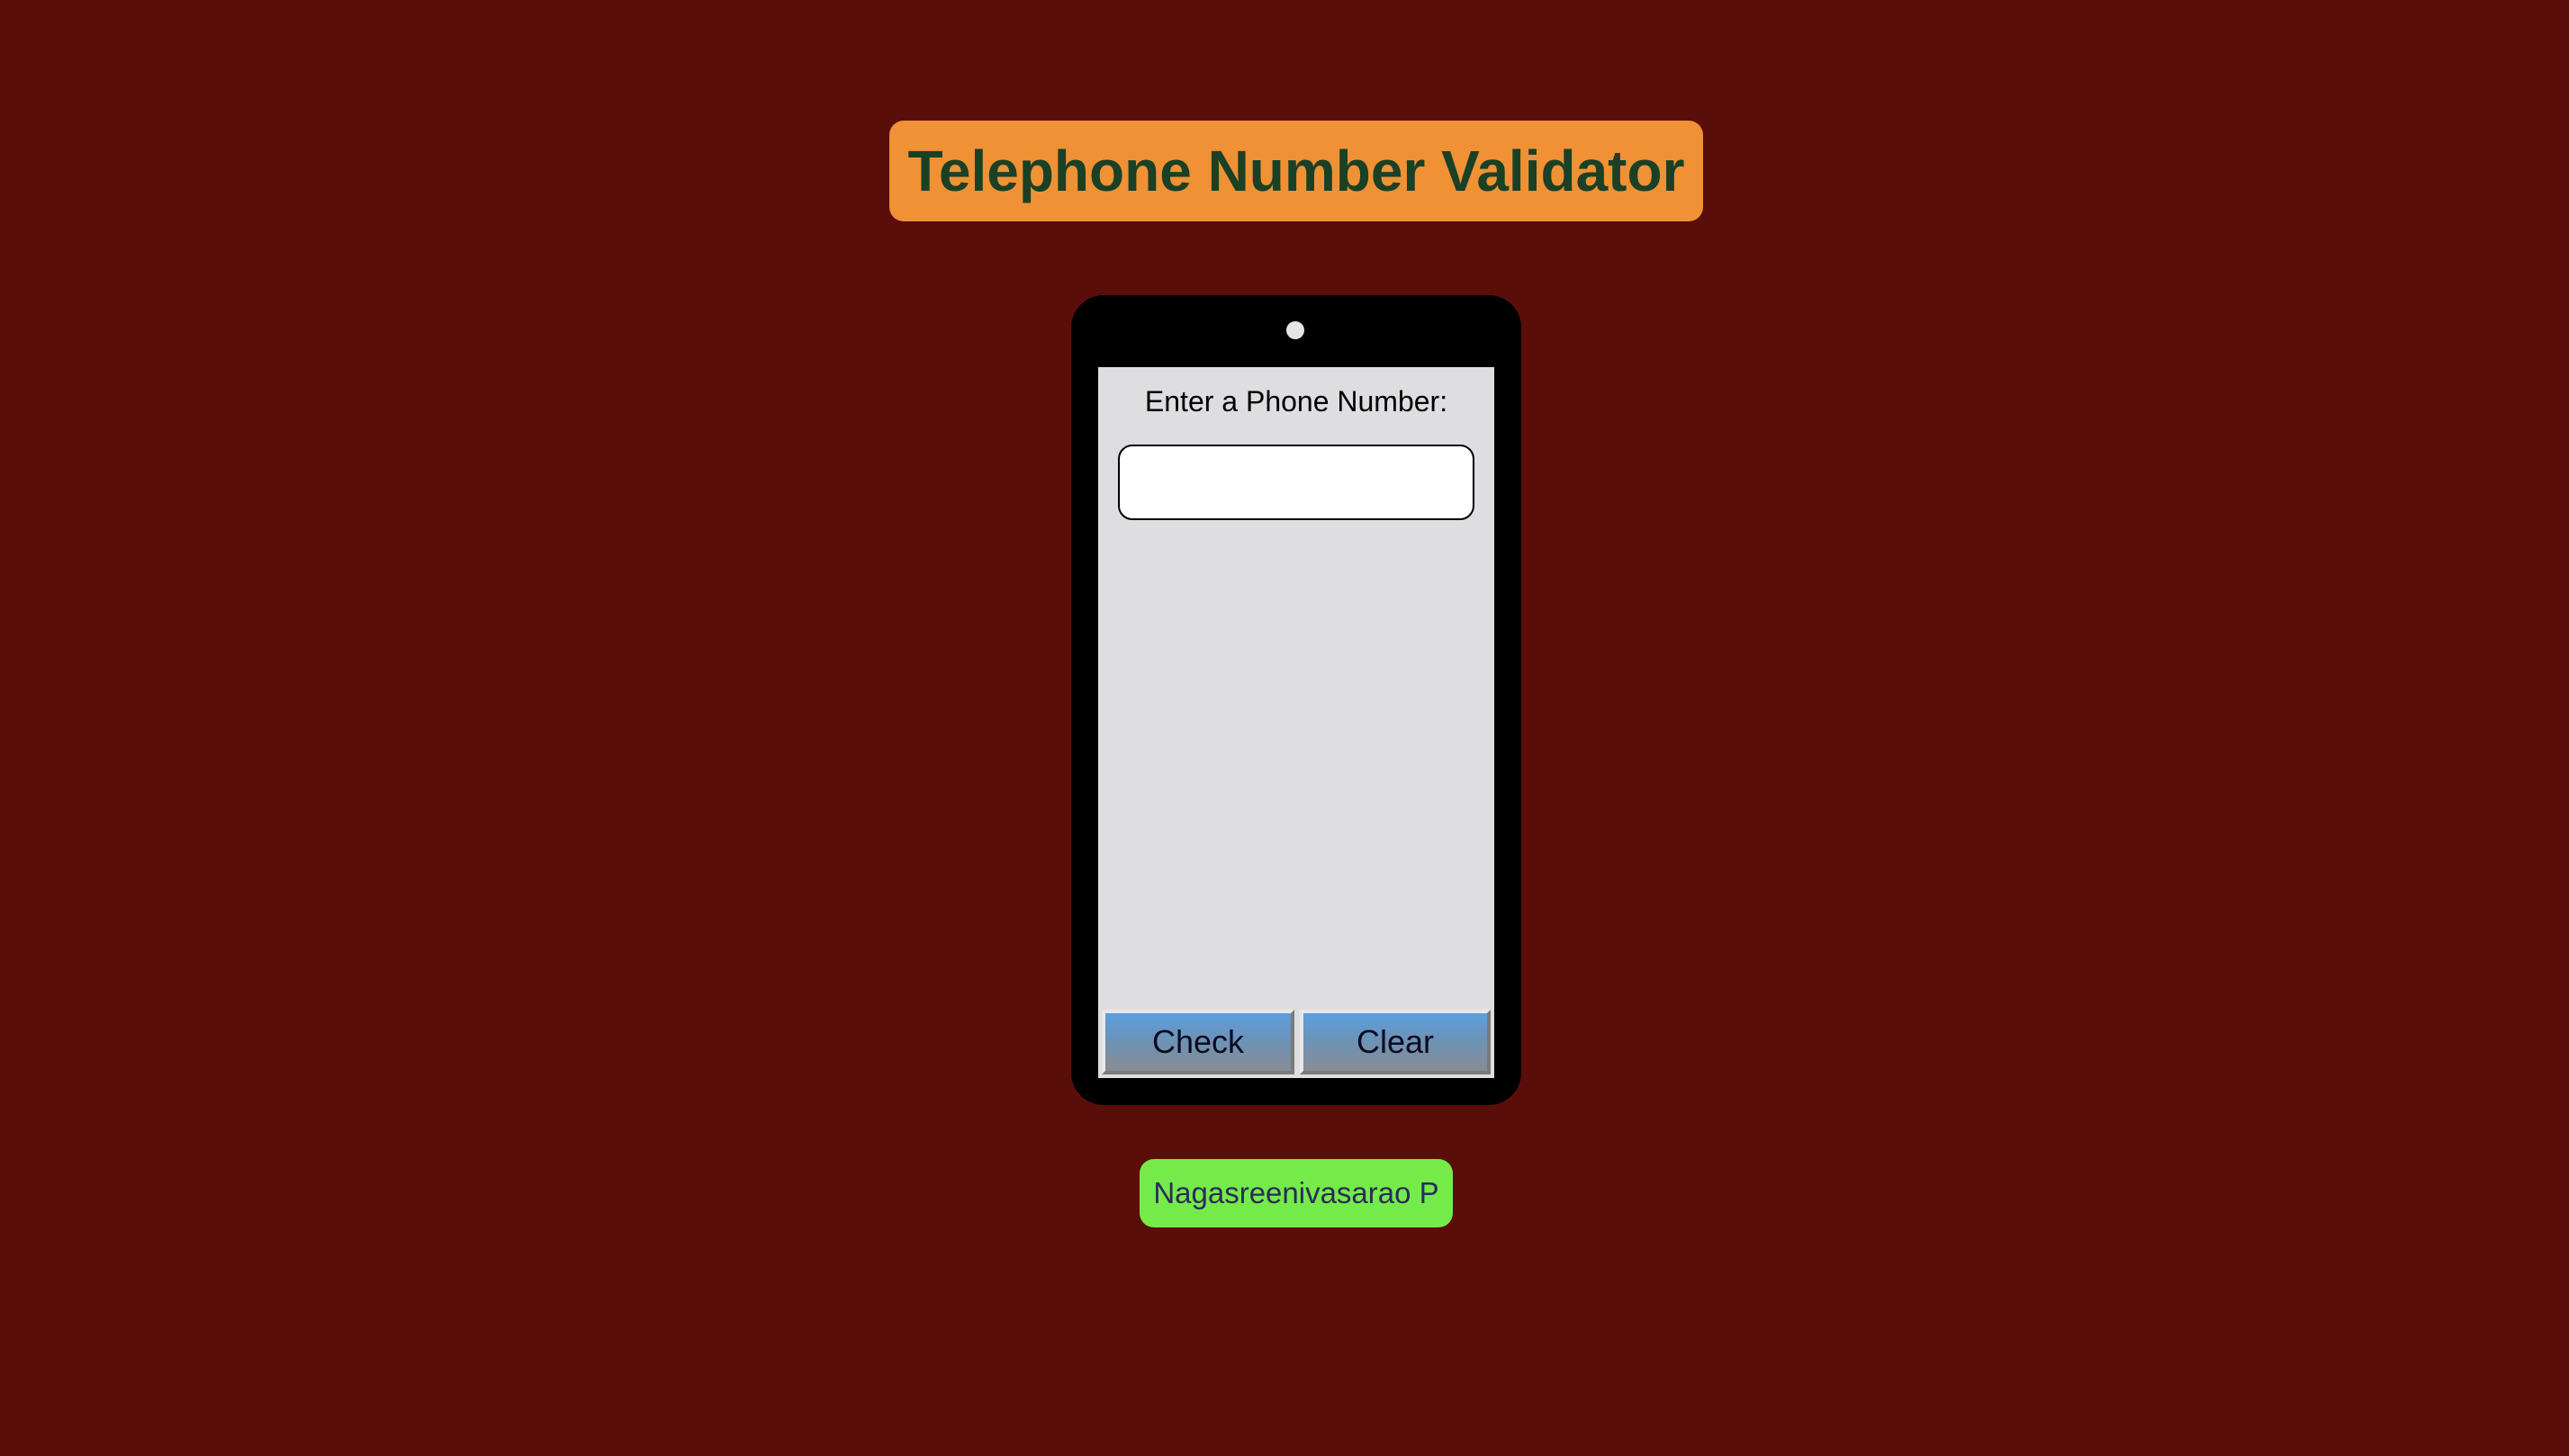 This screenshot has height=1456, width=2569. Describe the element at coordinates (1296, 483) in the screenshot. I see `phone-number-input` at that location.